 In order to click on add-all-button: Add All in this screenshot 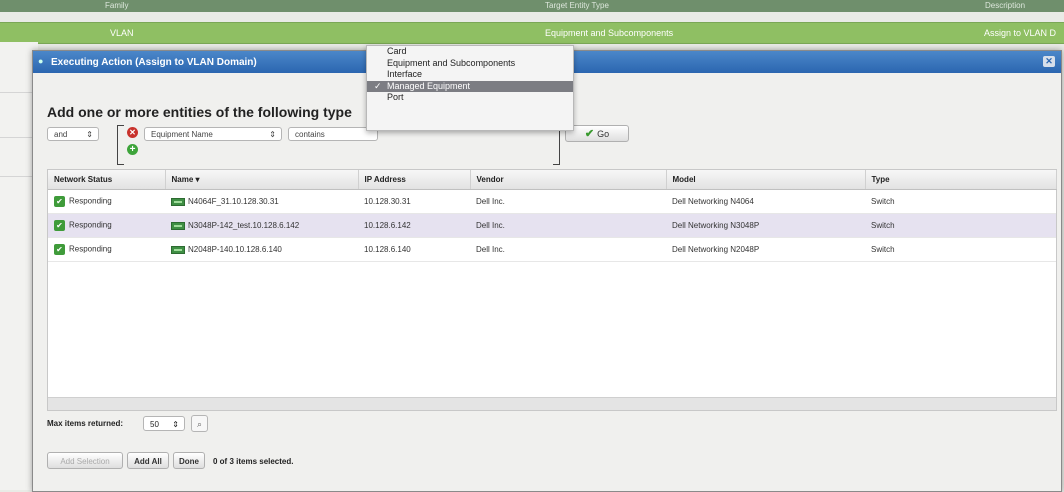, I will do `click(148, 460)`.